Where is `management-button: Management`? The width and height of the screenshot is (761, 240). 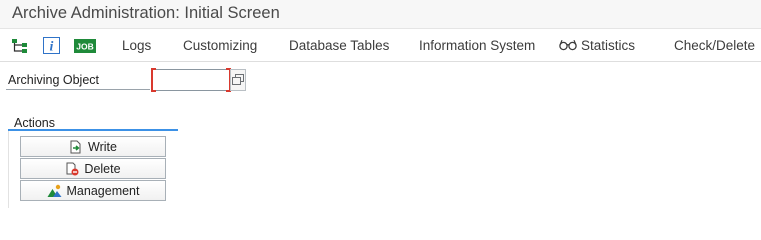 management-button: Management is located at coordinates (93, 190).